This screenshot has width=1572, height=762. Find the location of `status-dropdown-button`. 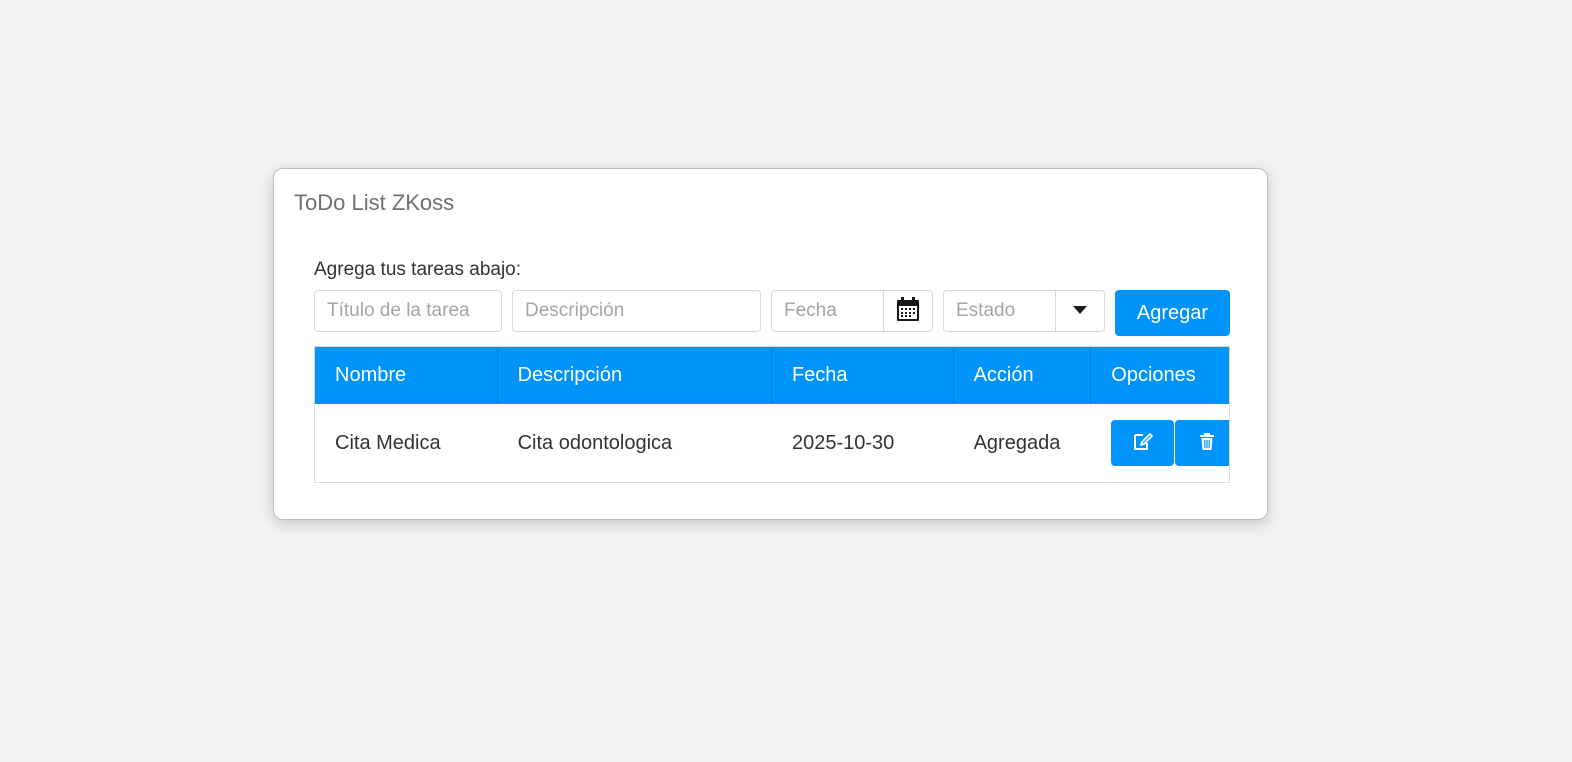

status-dropdown-button is located at coordinates (1079, 311).